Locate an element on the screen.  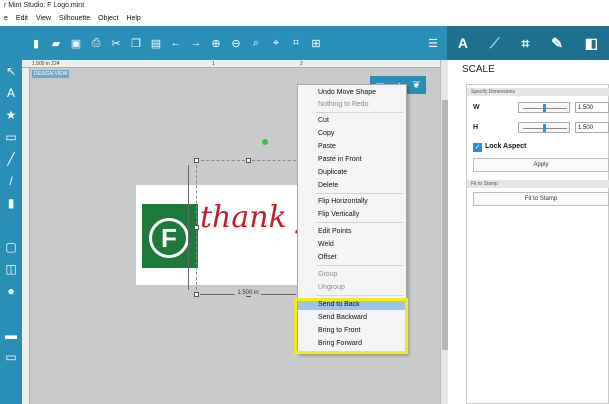
canvas-scrollbar is located at coordinates (444, 232).